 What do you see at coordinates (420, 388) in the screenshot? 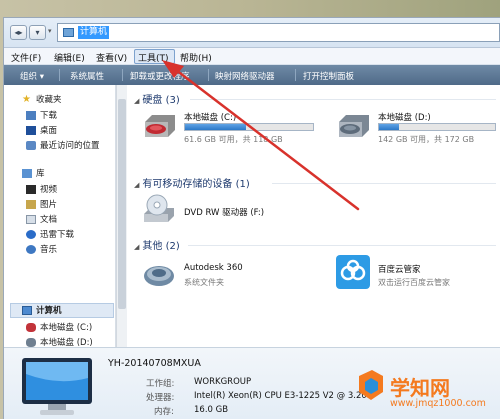
I see `watermark-title: 学知网` at bounding box center [420, 388].